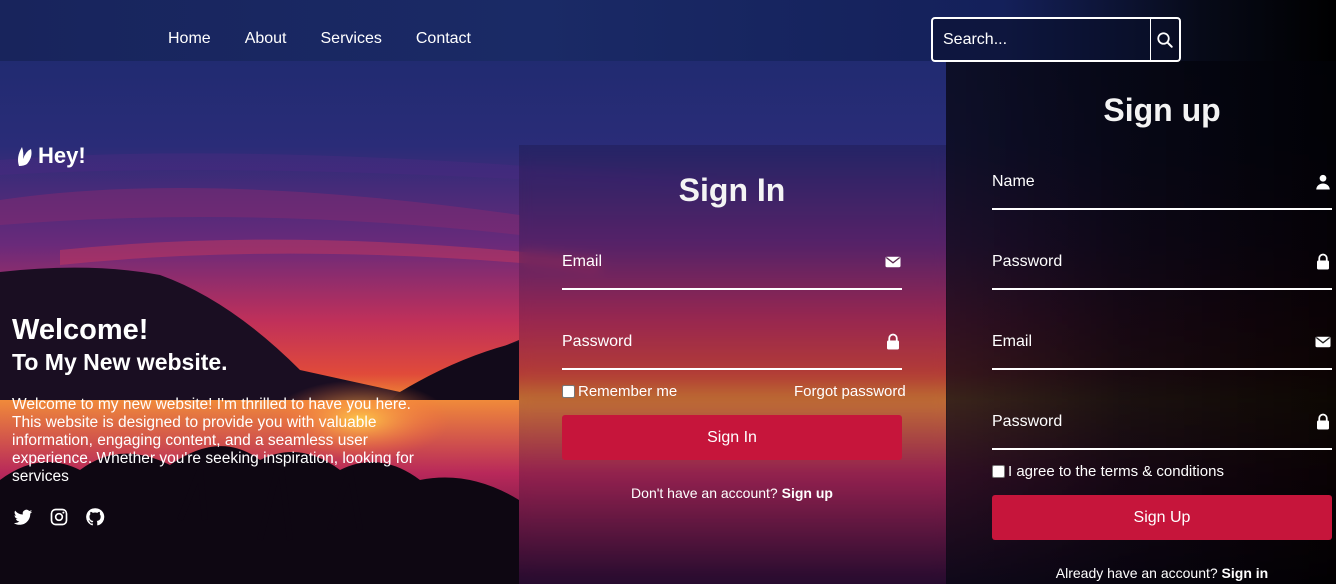 Image resolution: width=1336 pixels, height=584 pixels. I want to click on social-links, so click(59, 517).